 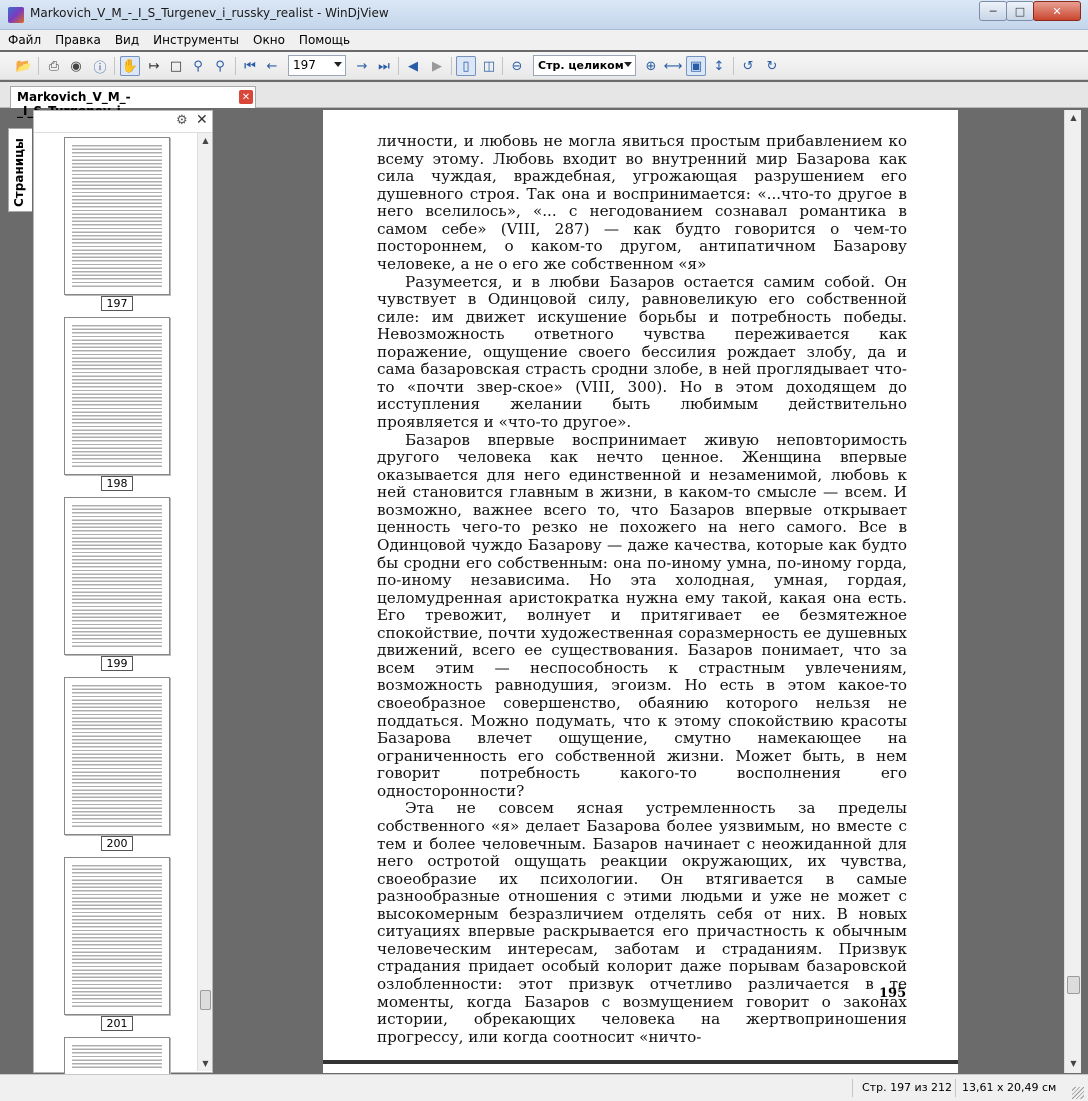 I want to click on panel-header: ⚙ ✕, so click(x=123, y=122).